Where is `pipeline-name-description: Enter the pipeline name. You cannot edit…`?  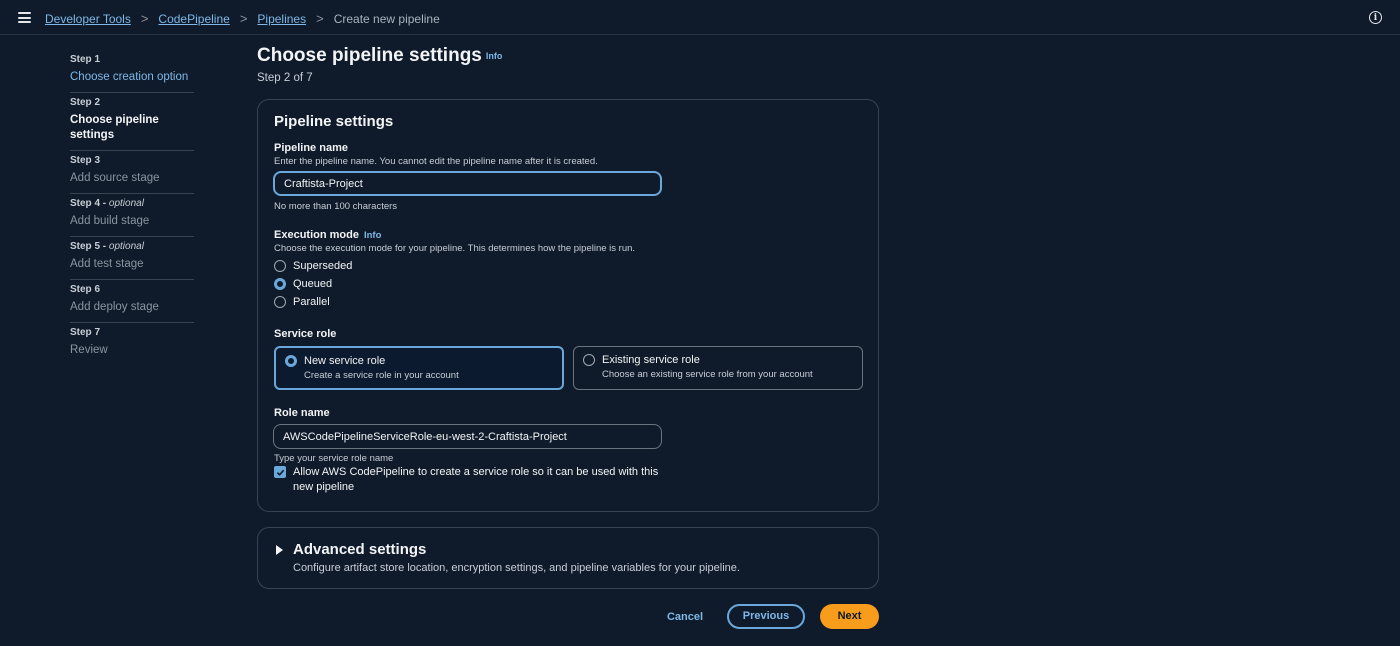
pipeline-name-description: Enter the pipeline name. You cannot edit… is located at coordinates (436, 161).